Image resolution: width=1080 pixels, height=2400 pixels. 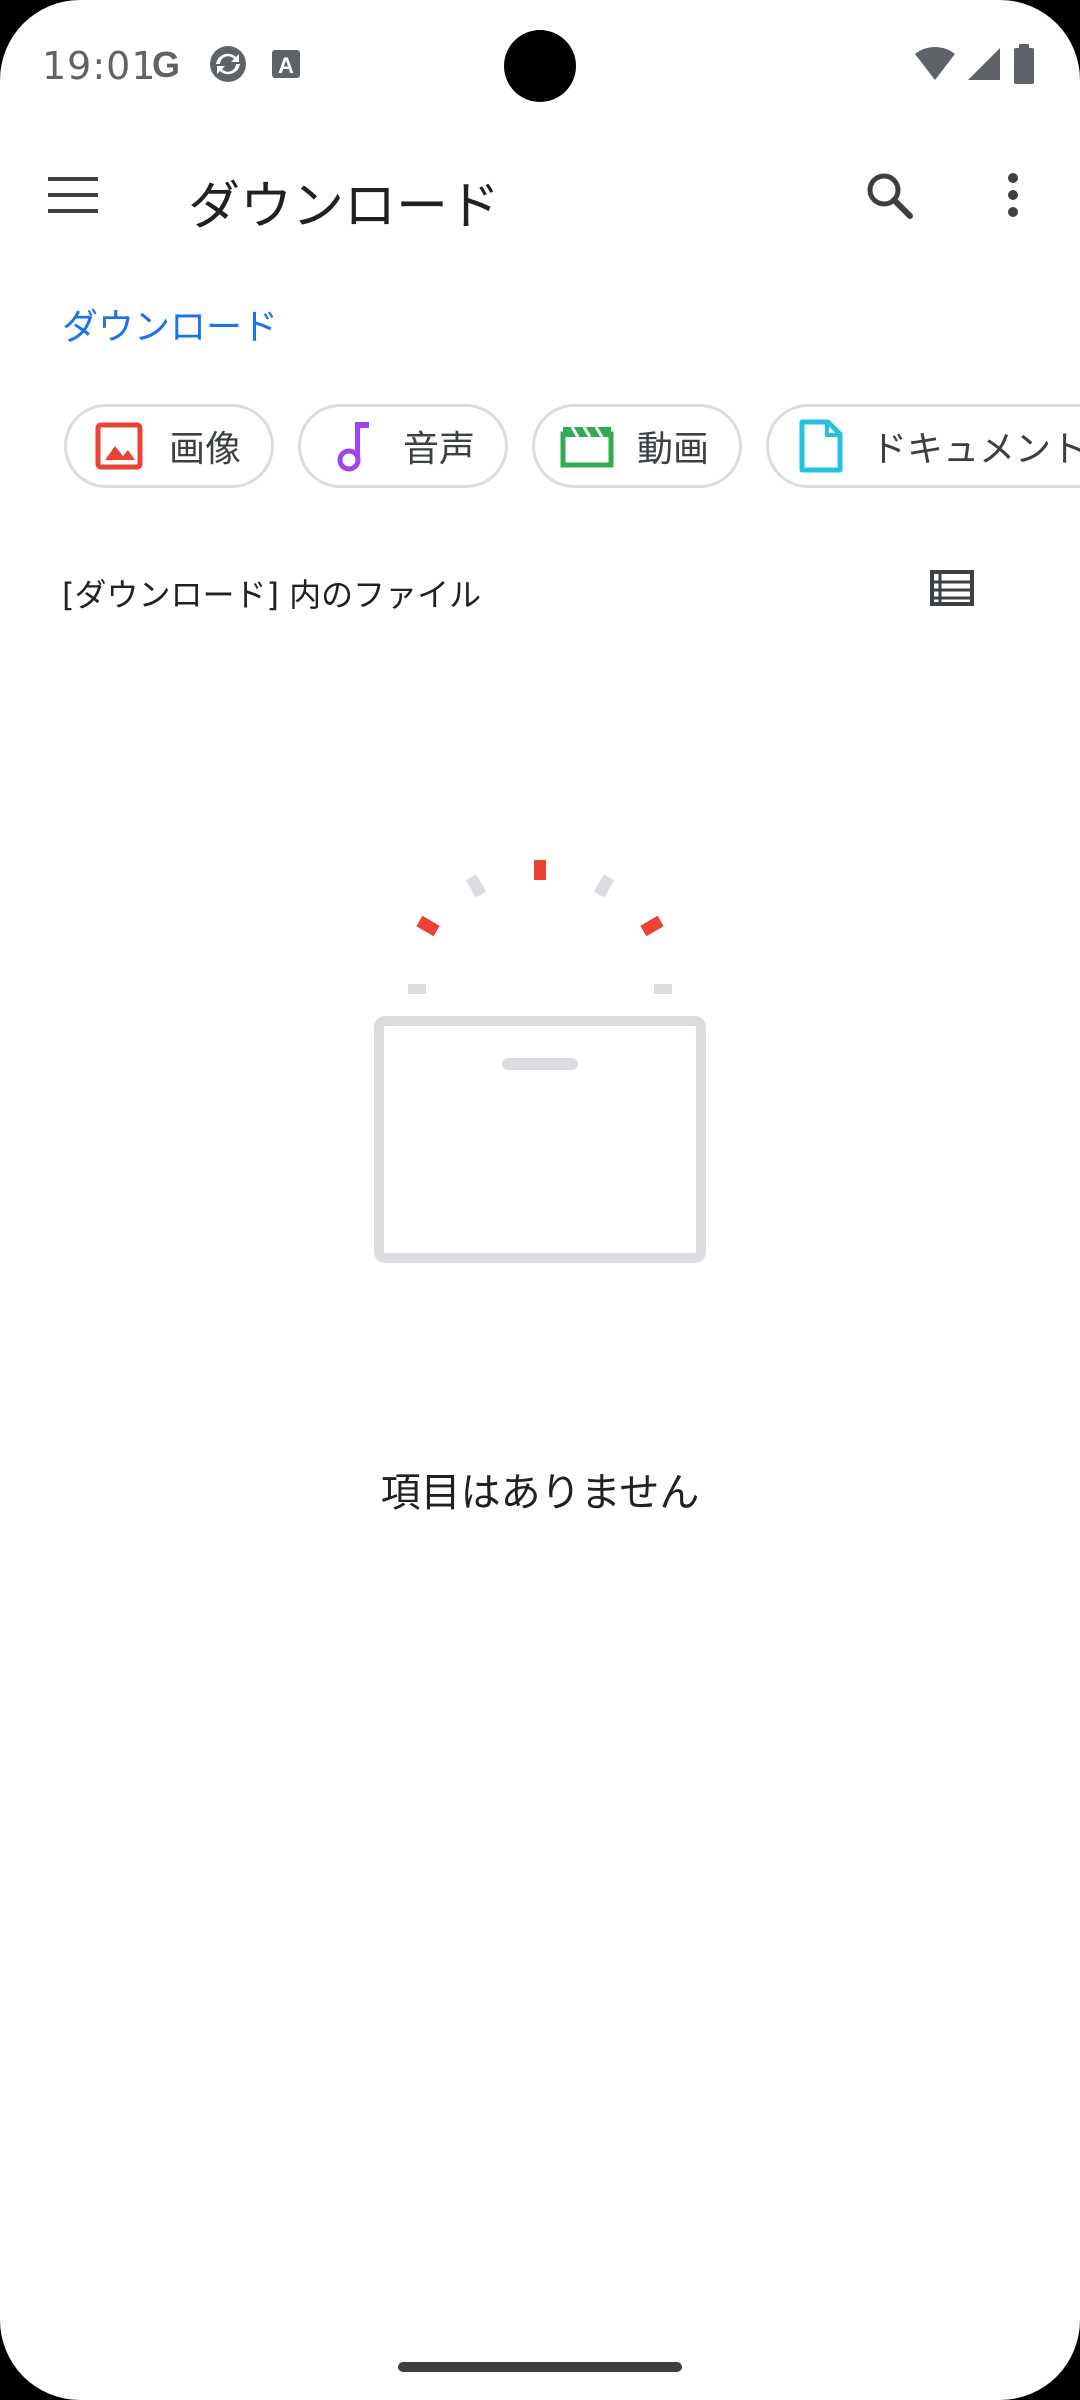 I want to click on empty-illustration, so click(x=540, y=1060).